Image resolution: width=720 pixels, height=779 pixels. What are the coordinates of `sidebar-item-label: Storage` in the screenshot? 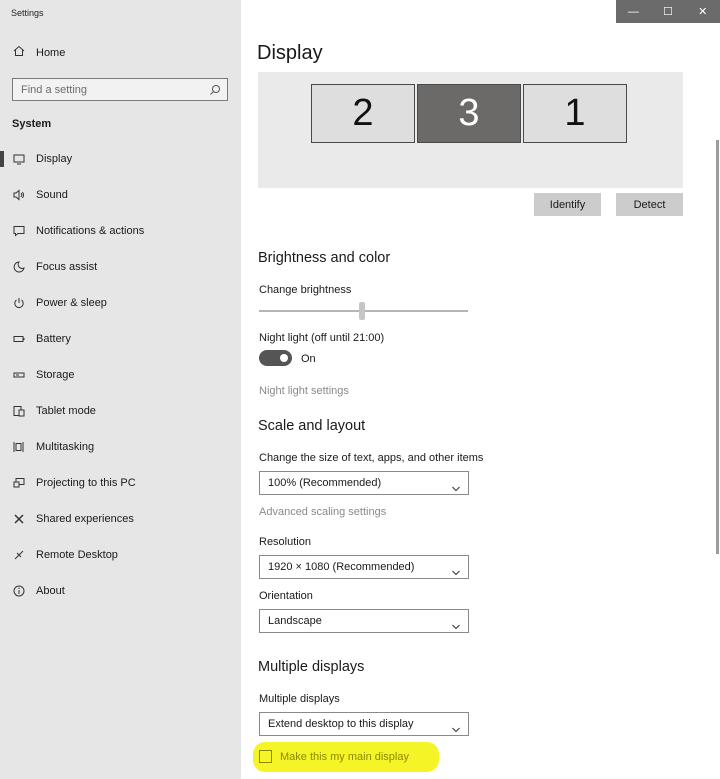 It's located at (55, 375).